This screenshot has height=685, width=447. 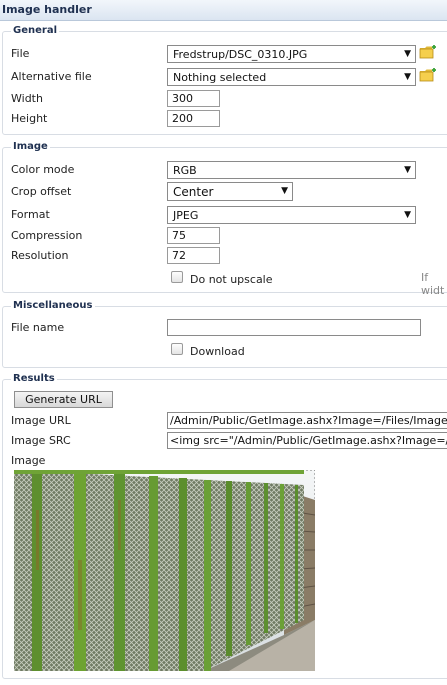 I want to click on compression-input: 75, so click(x=193, y=235).